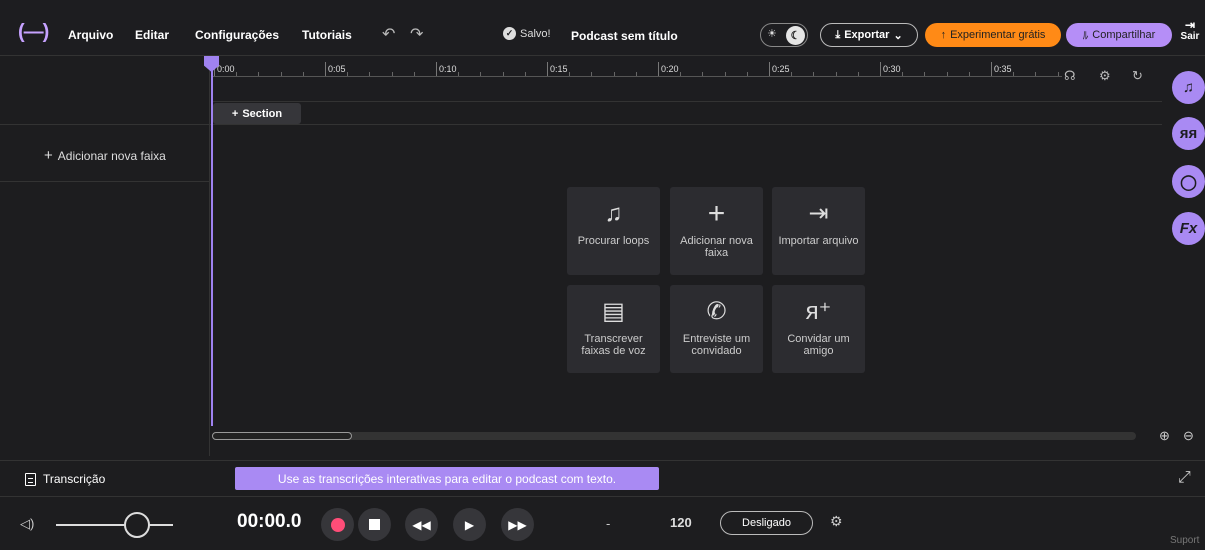 This screenshot has width=1205, height=550. Describe the element at coordinates (818, 241) in the screenshot. I see `tile-label: Importar arquivo` at that location.